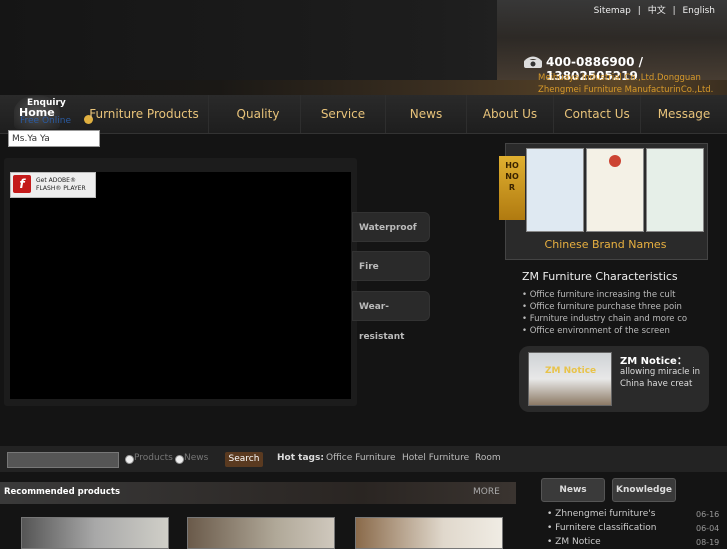 The height and width of the screenshot is (549, 727). I want to click on notice-image, so click(570, 379).